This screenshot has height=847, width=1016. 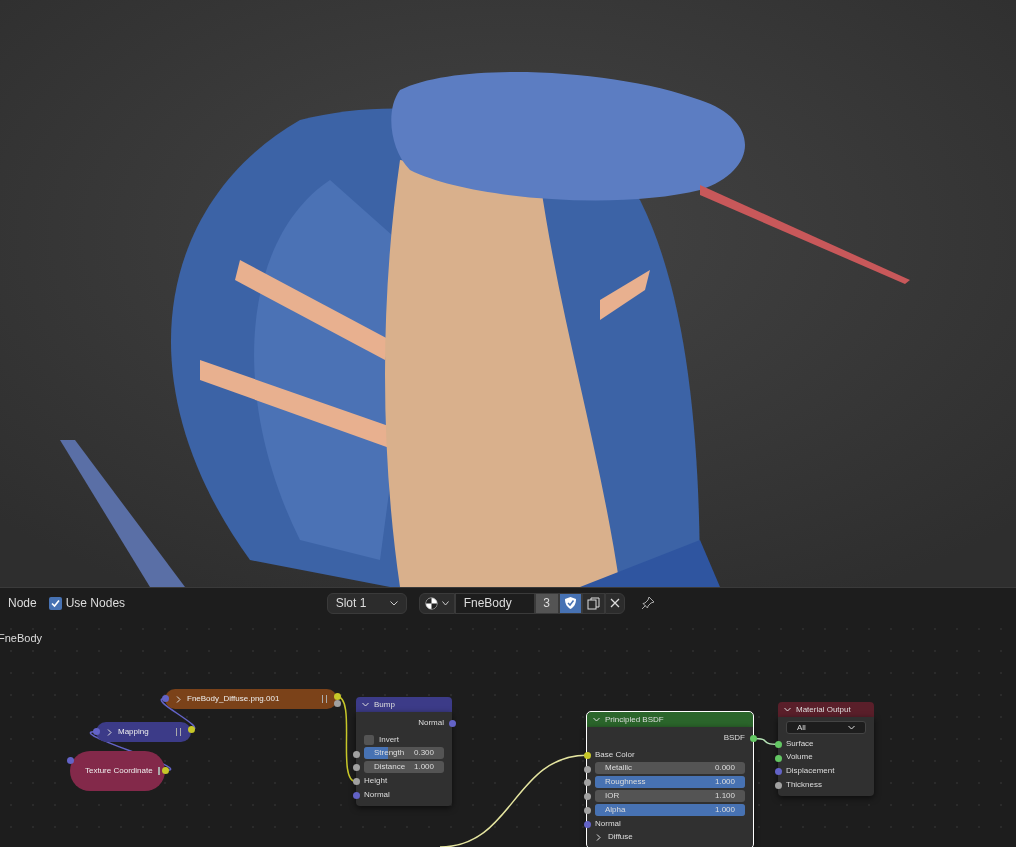 I want to click on shield-icon, so click(x=570, y=603).